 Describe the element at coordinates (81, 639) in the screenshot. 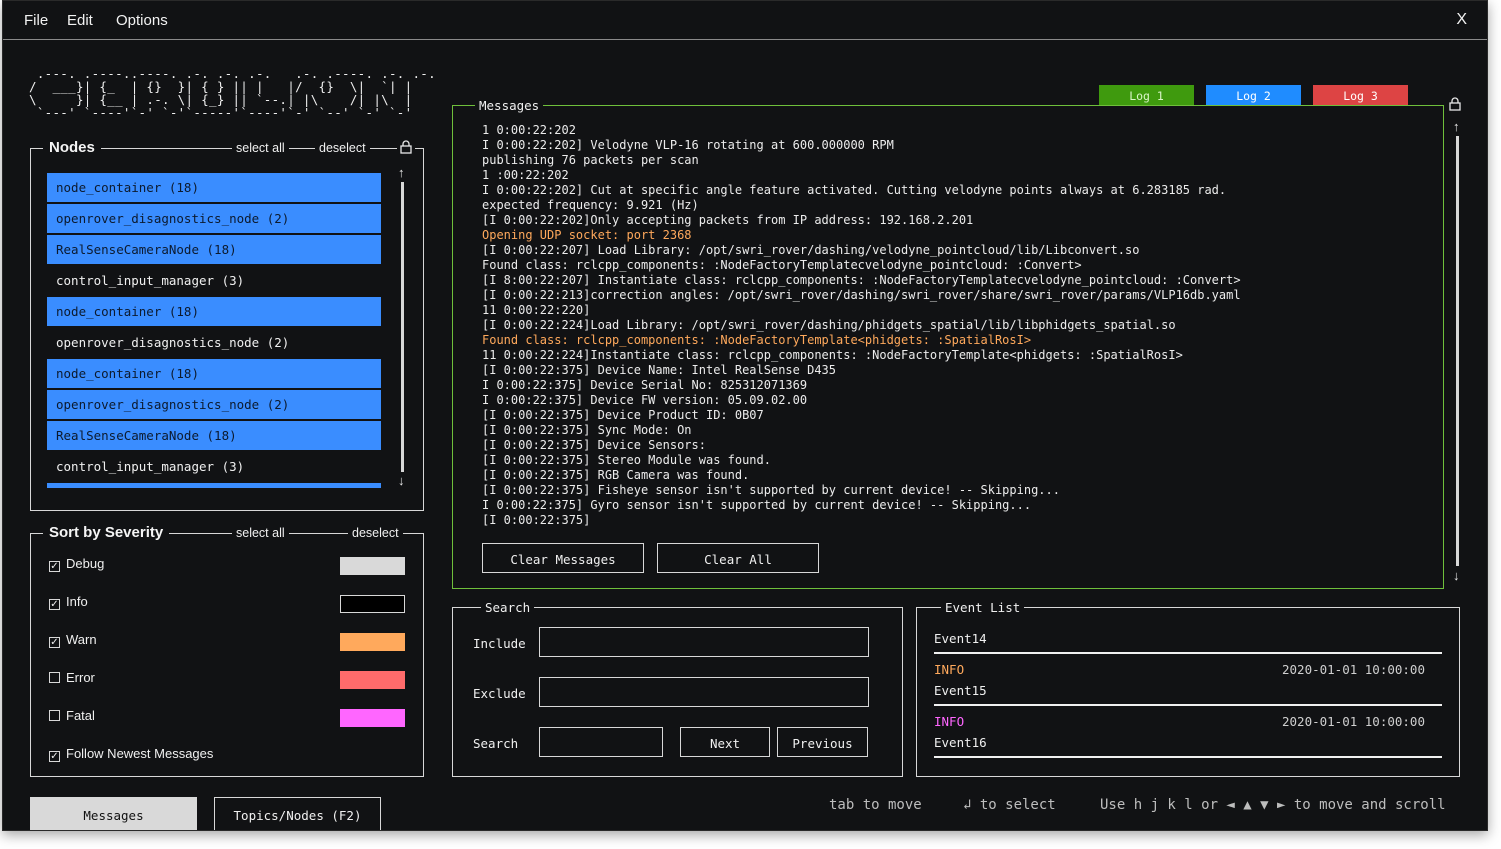

I see `severity-label: Warn` at that location.